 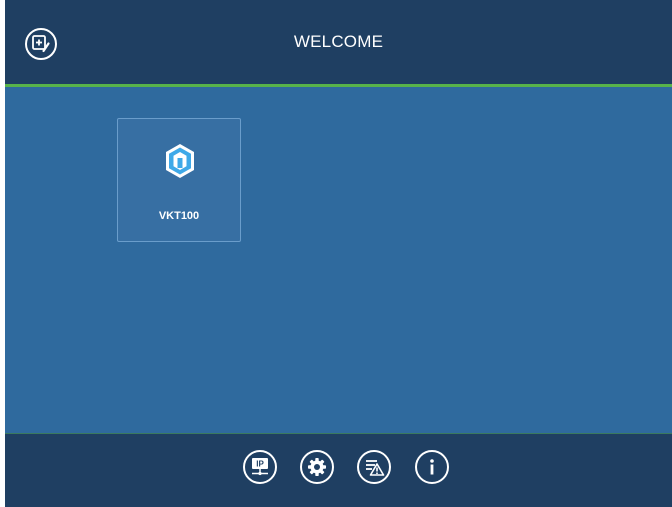 What do you see at coordinates (179, 216) in the screenshot?
I see `device-label: VKT100` at bounding box center [179, 216].